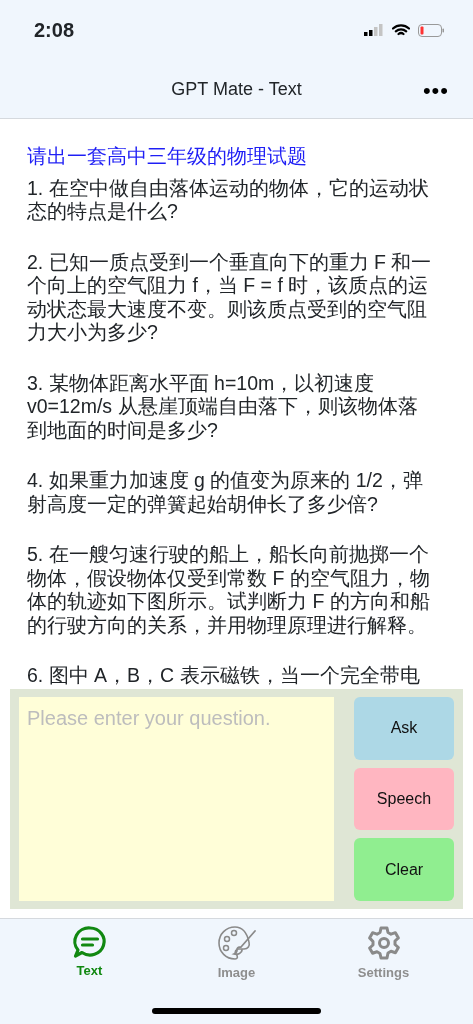 Image resolution: width=473 pixels, height=1024 pixels. What do you see at coordinates (374, 30) in the screenshot?
I see `signal-icon` at bounding box center [374, 30].